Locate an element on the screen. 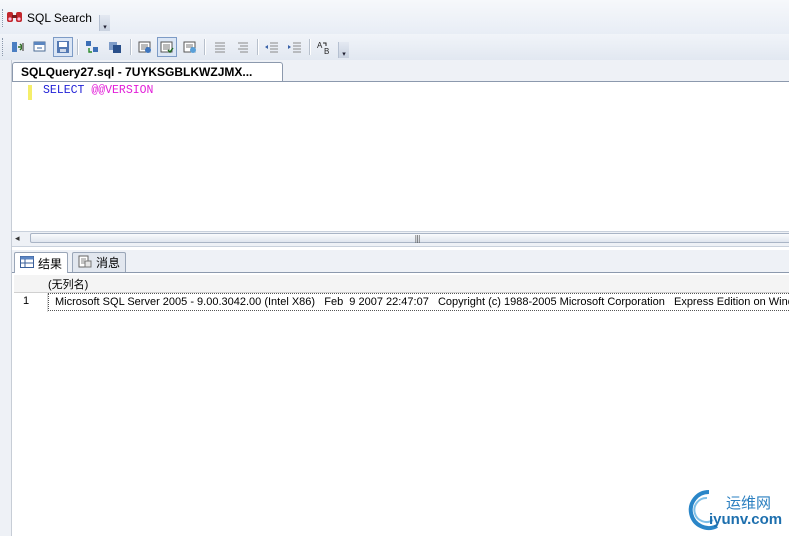  toolbar-grip is located at coordinates (4, 47).